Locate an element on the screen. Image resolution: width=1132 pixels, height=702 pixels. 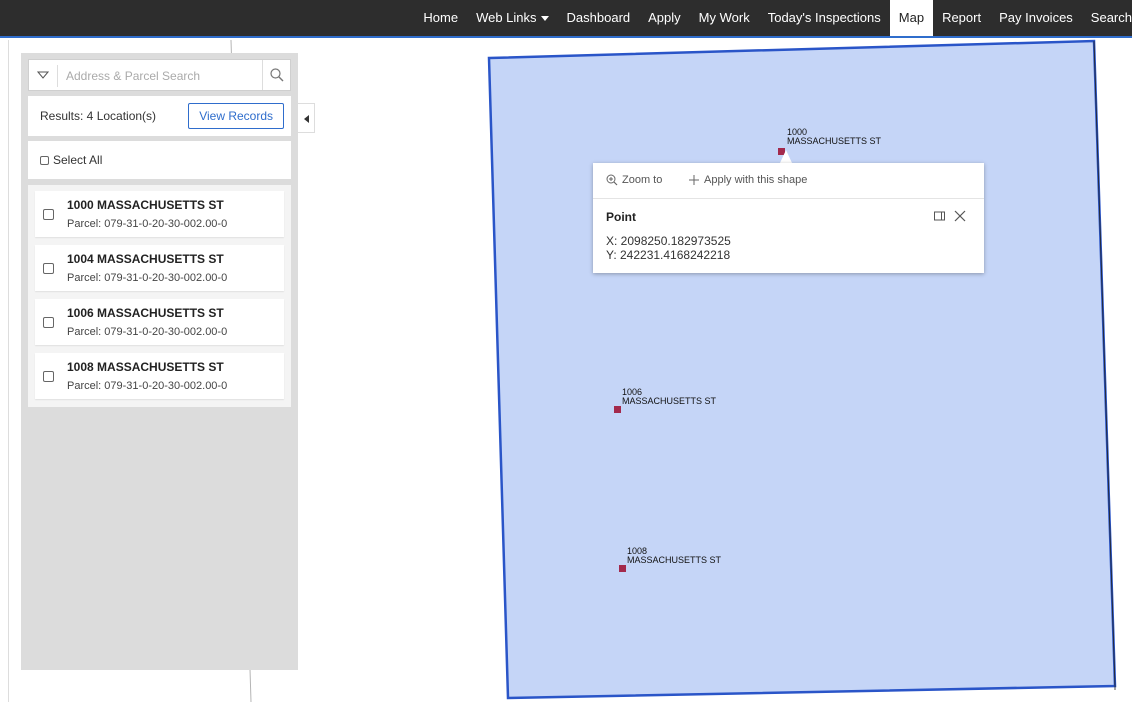
zoom-to-label: Zoom to is located at coordinates (642, 180).